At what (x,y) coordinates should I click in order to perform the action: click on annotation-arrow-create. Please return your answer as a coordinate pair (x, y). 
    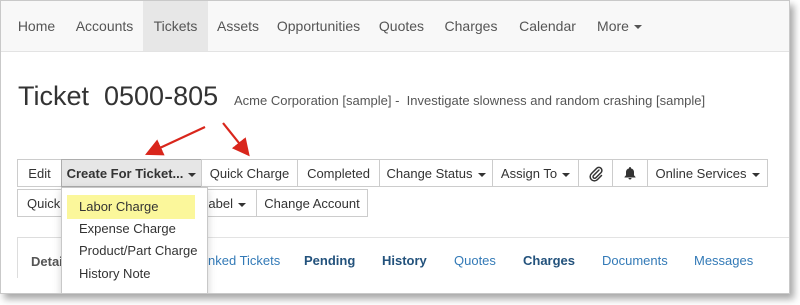
    Looking at the image, I should click on (175, 141).